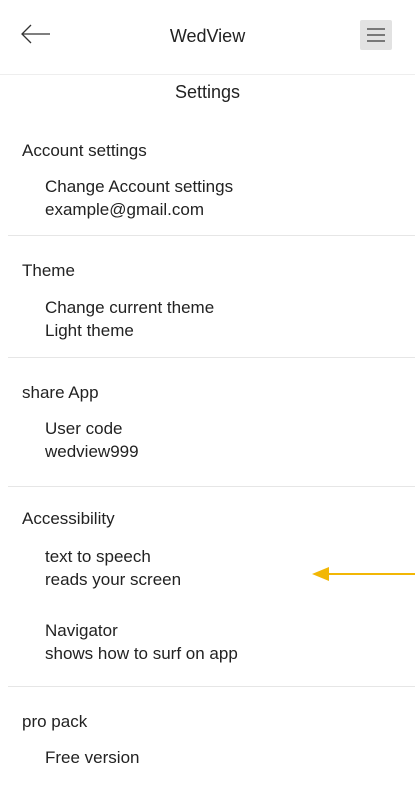 This screenshot has height=809, width=415. What do you see at coordinates (113, 568) in the screenshot?
I see `text-to-speech-item: text to speech reads your screen` at bounding box center [113, 568].